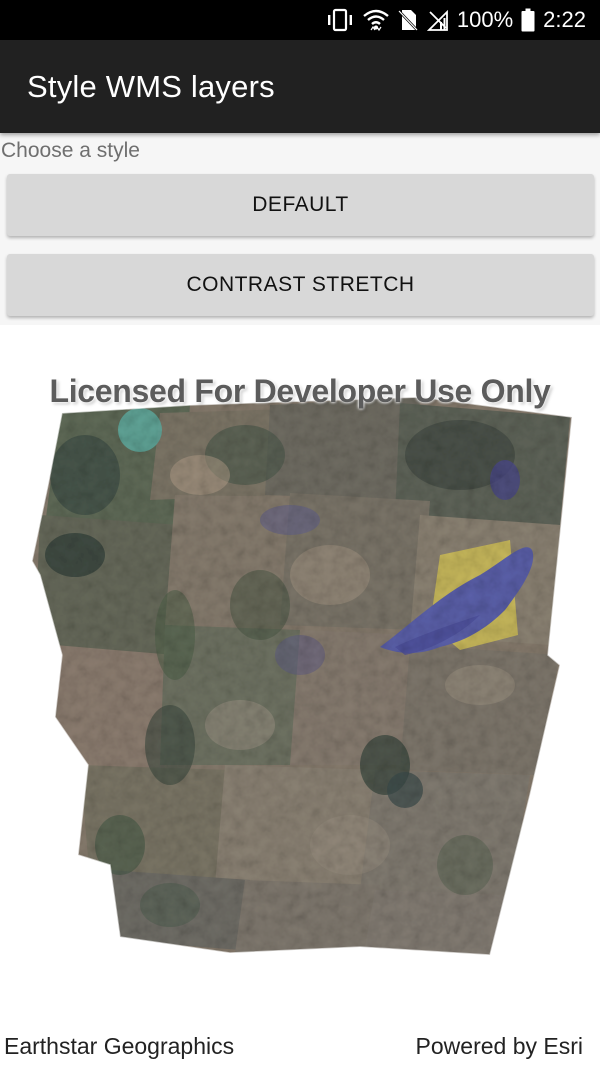 This screenshot has height=1066, width=600. Describe the element at coordinates (70, 150) in the screenshot. I see `choose-style-label: Choose a style` at that location.